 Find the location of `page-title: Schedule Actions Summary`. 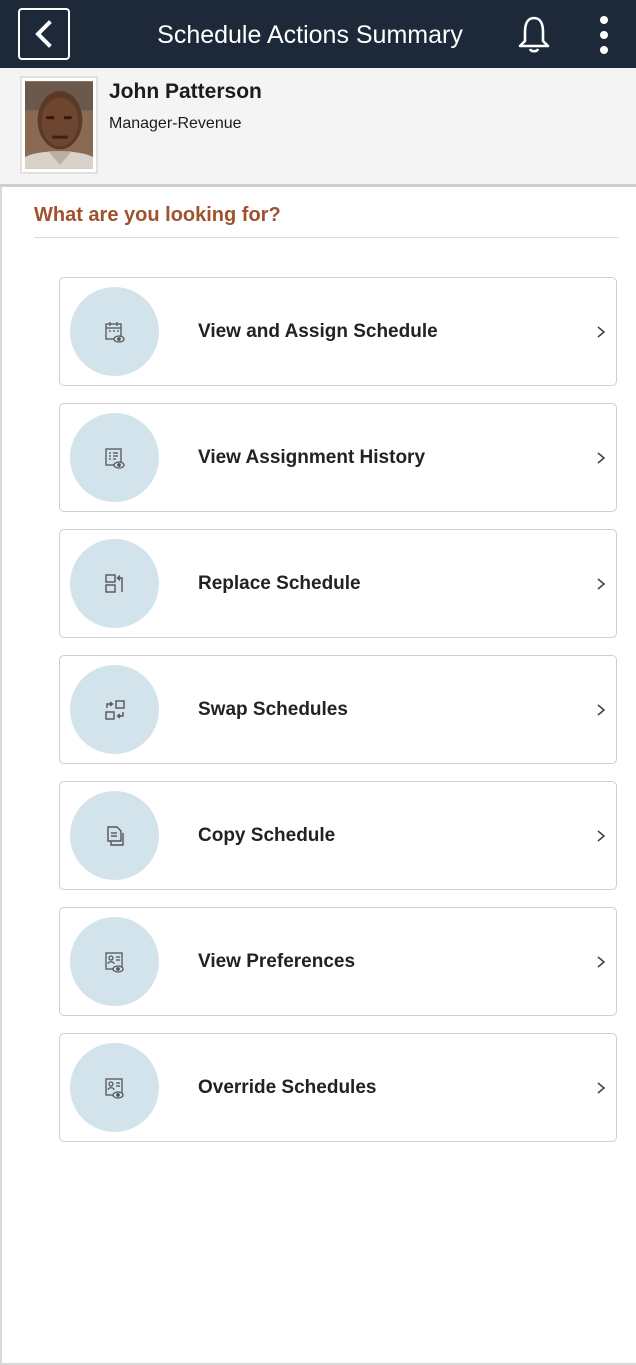

page-title: Schedule Actions Summary is located at coordinates (310, 35).